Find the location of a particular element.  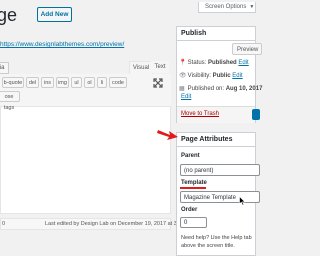

permalink-link: https://www.designlabthemes.com/preview/ is located at coordinates (62, 44).